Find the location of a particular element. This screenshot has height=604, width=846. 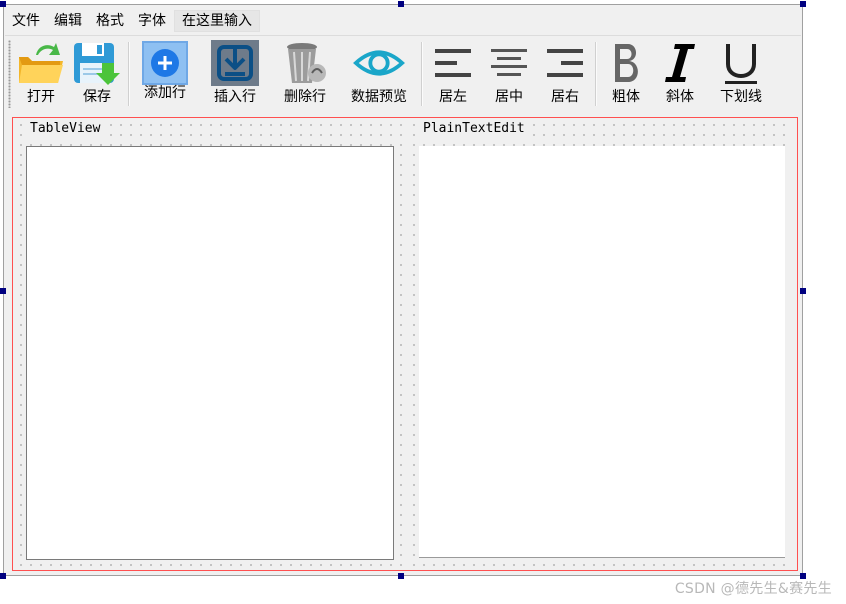

resize-handle-top-right is located at coordinates (803, 4).